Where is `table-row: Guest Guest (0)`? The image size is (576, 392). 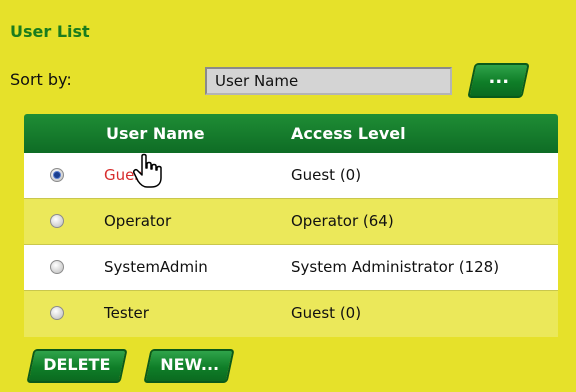
table-row: Guest Guest (0) is located at coordinates (291, 176).